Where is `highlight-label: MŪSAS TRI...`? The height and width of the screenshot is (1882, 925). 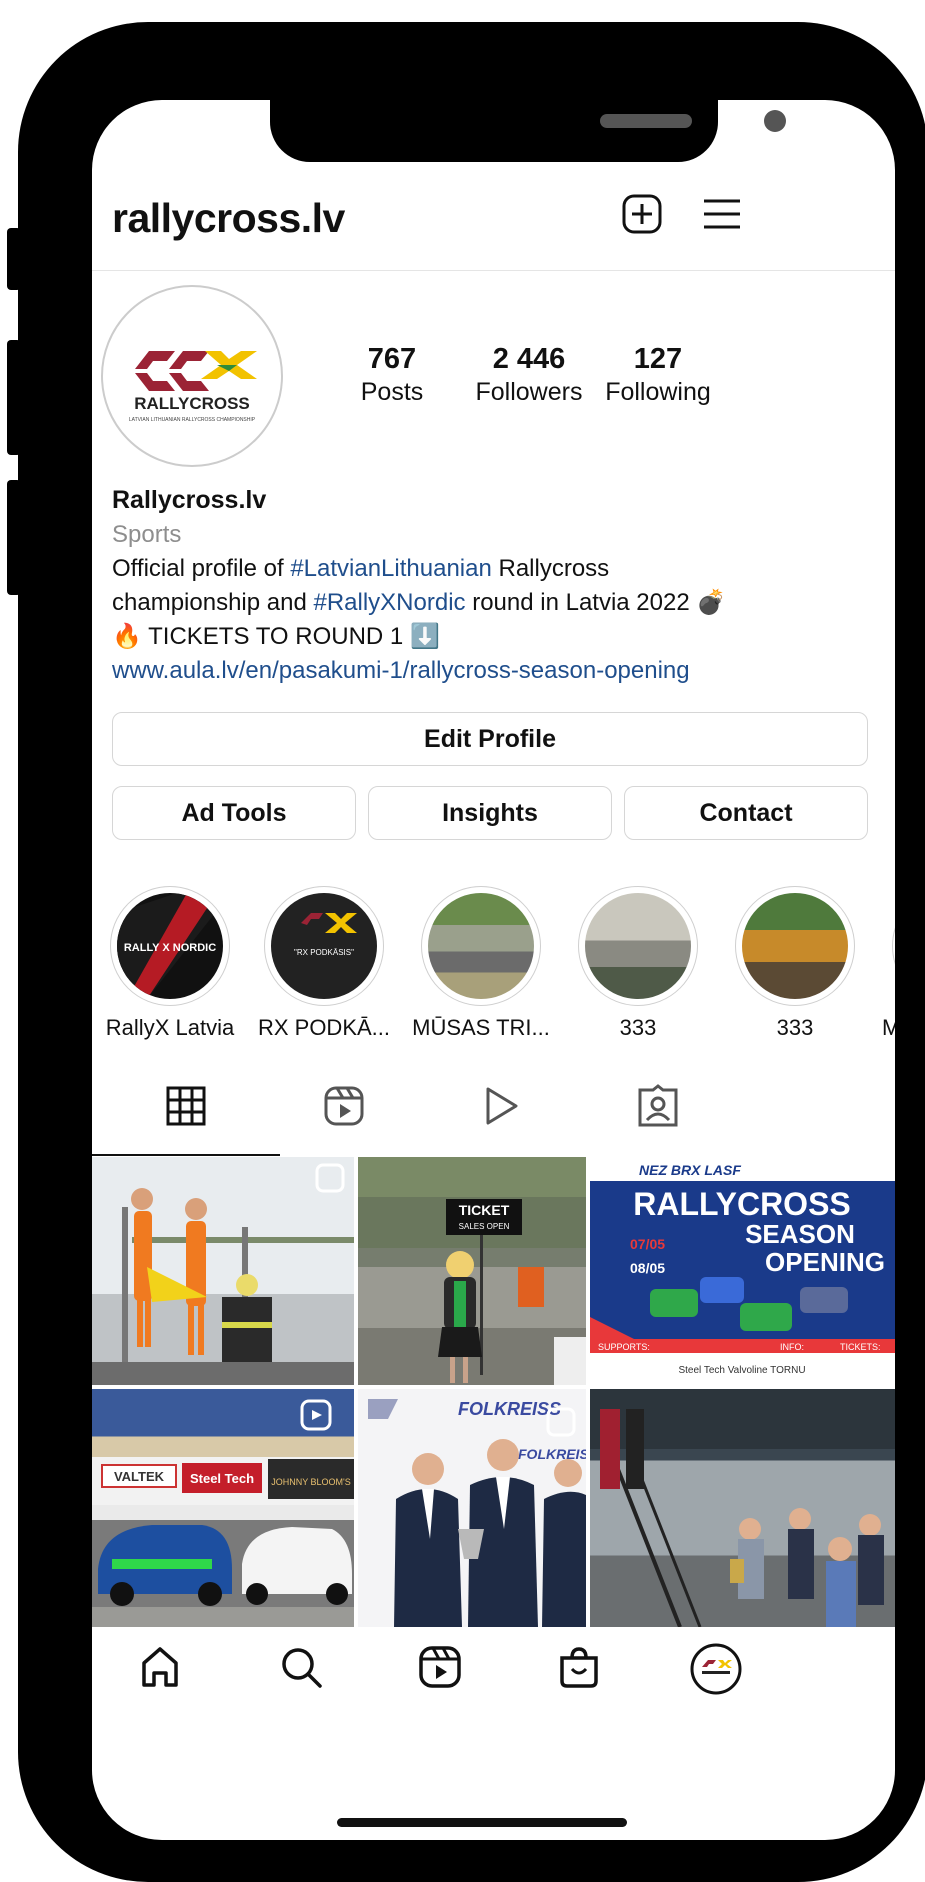
highlight-label: MŪSAS TRI... is located at coordinates (481, 1027).